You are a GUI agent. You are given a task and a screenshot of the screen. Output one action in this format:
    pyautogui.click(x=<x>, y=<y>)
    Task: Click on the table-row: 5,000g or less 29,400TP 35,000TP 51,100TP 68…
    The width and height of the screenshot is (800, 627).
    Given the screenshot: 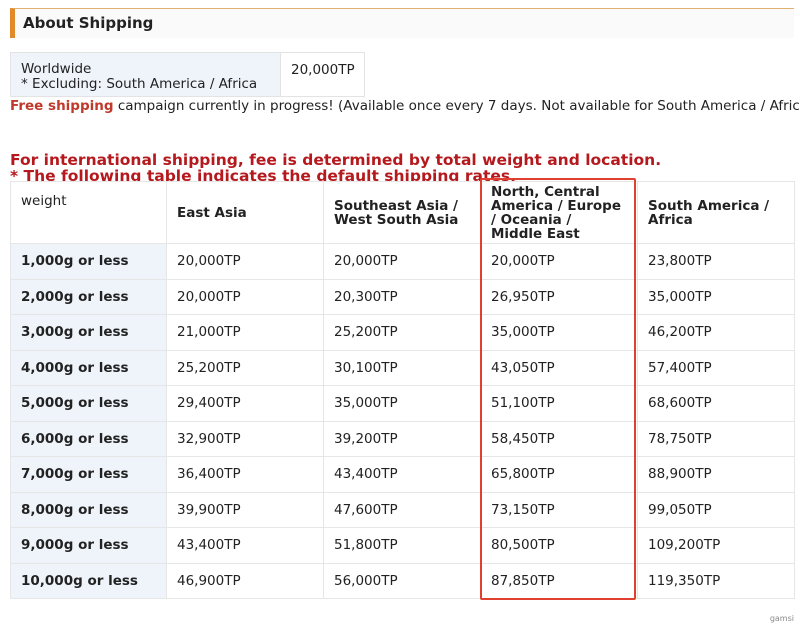 What is the action you would take?
    pyautogui.click(x=402, y=403)
    